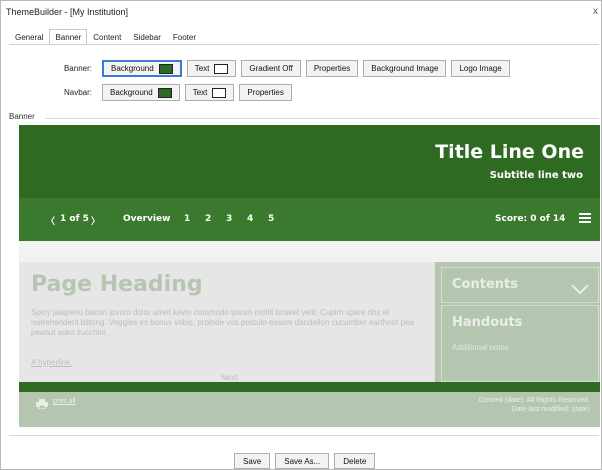 Image resolution: width=602 pixels, height=470 pixels. I want to click on tab-divider, so click(304, 44).